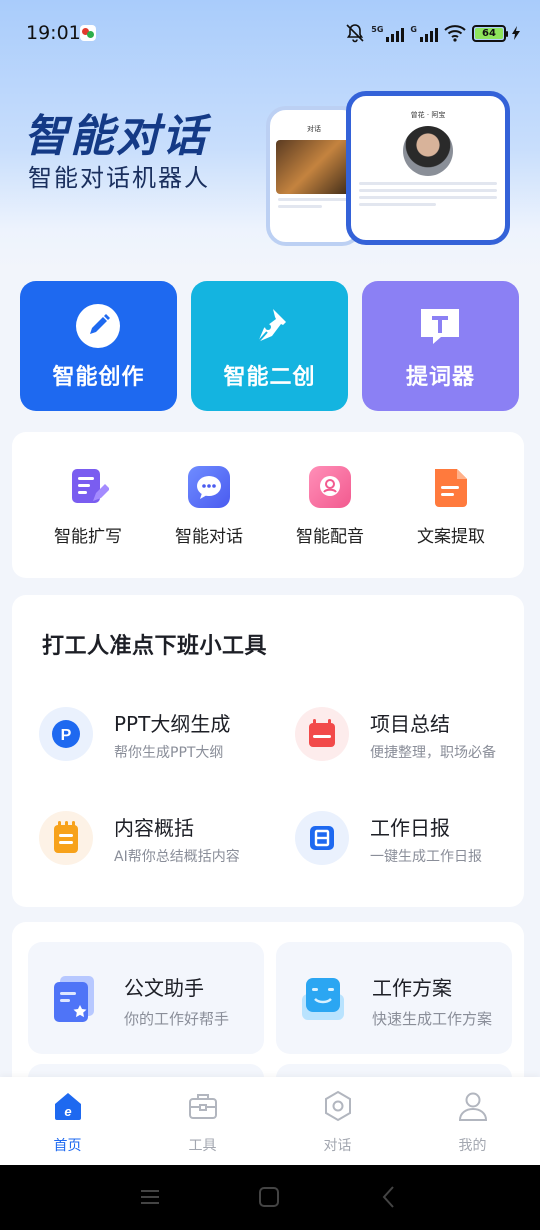 The width and height of the screenshot is (540, 1230). I want to click on tab-label: 我的, so click(472, 1146).